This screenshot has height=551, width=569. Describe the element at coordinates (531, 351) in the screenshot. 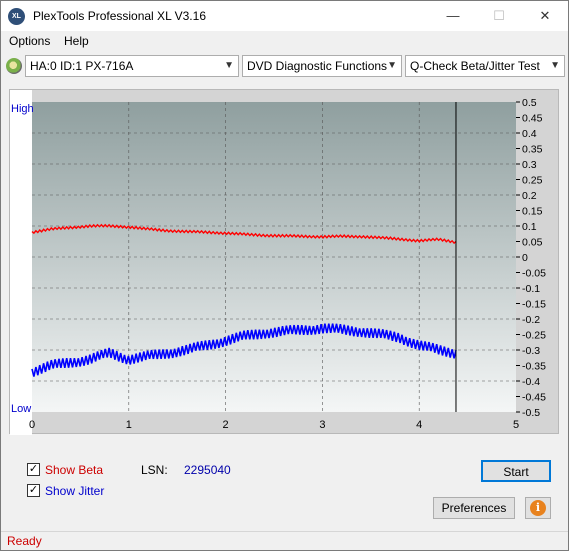

I see `y-tick-label: -0.3` at that location.